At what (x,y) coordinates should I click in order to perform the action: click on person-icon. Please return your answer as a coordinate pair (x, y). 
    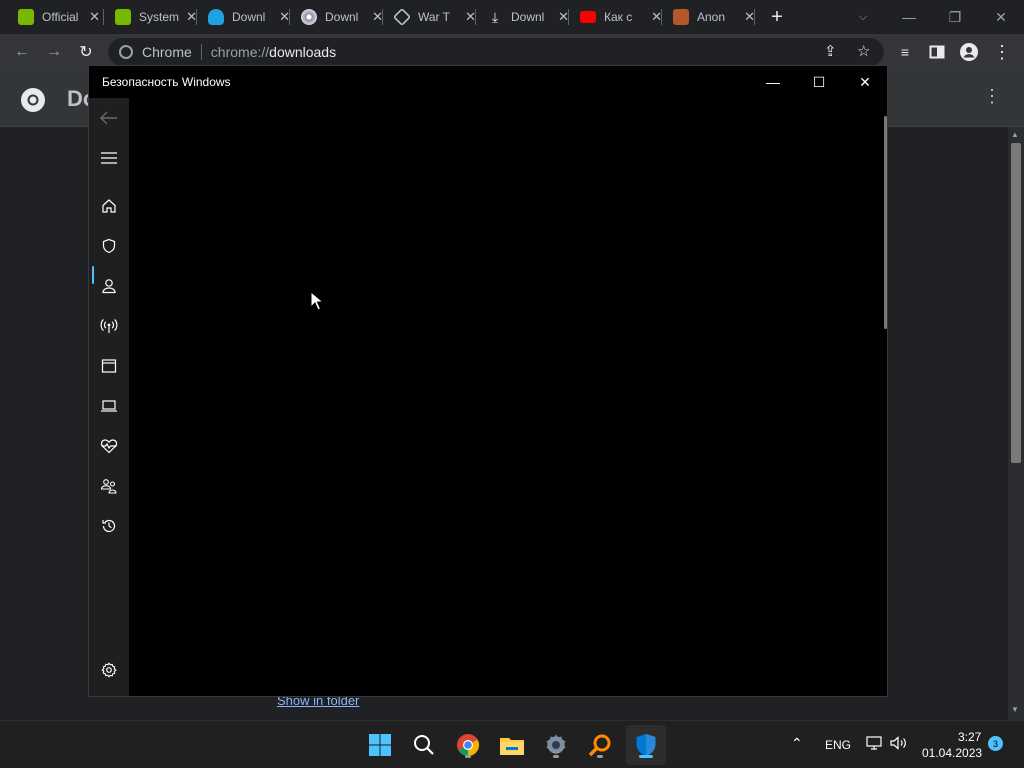
    Looking at the image, I should click on (109, 286).